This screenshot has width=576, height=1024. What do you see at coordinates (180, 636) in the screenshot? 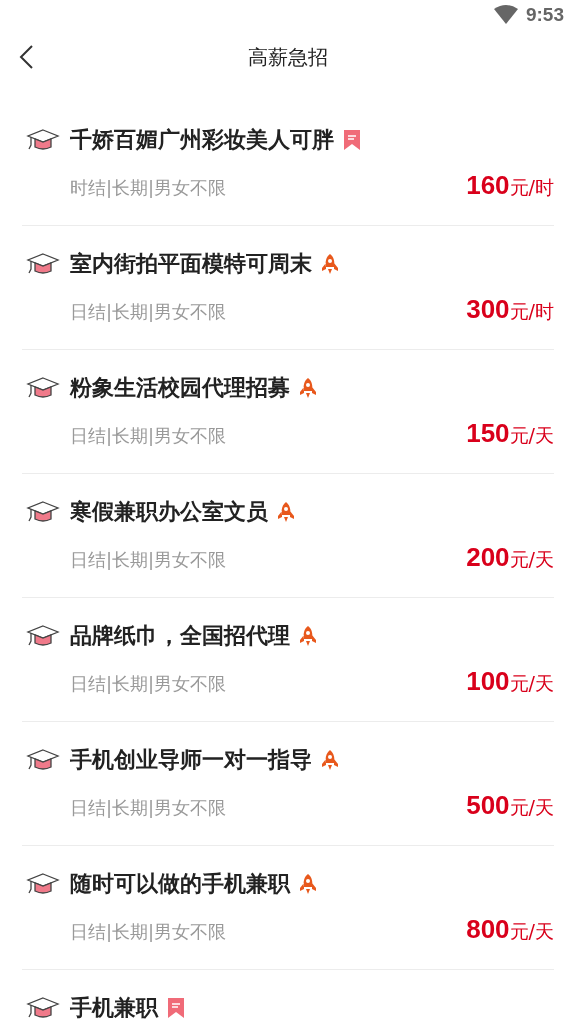
I see `job-title: 品牌纸巾，全国招代理` at bounding box center [180, 636].